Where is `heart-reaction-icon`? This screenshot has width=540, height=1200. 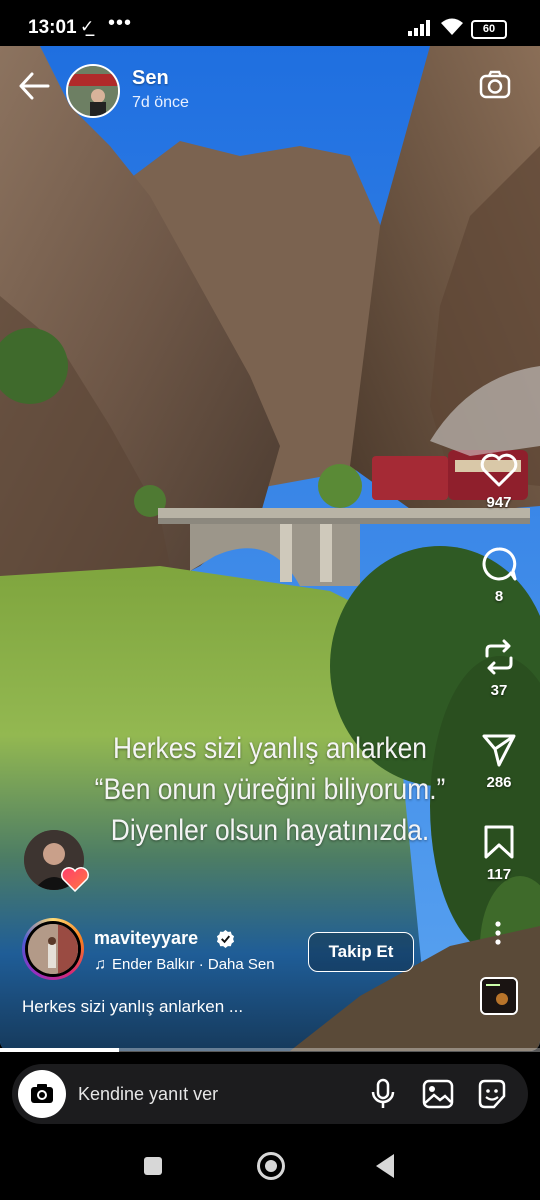 heart-reaction-icon is located at coordinates (75, 879).